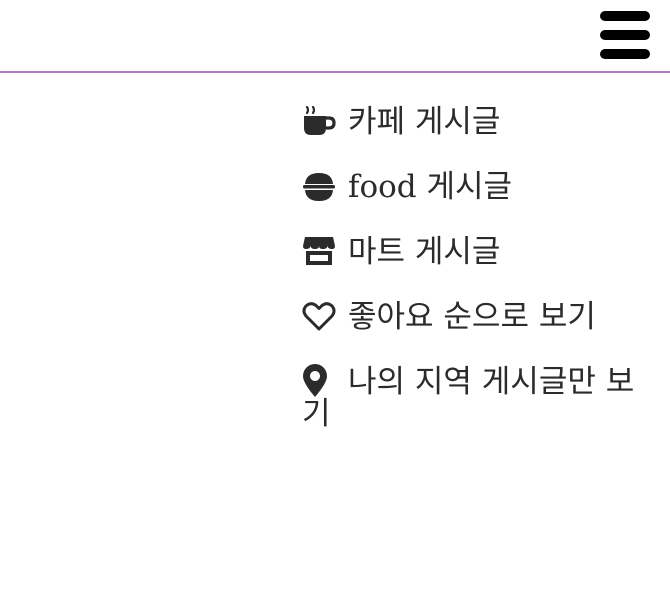 This screenshot has height=605, width=670. Describe the element at coordinates (319, 186) in the screenshot. I see `rice-bowl-icon` at that location.